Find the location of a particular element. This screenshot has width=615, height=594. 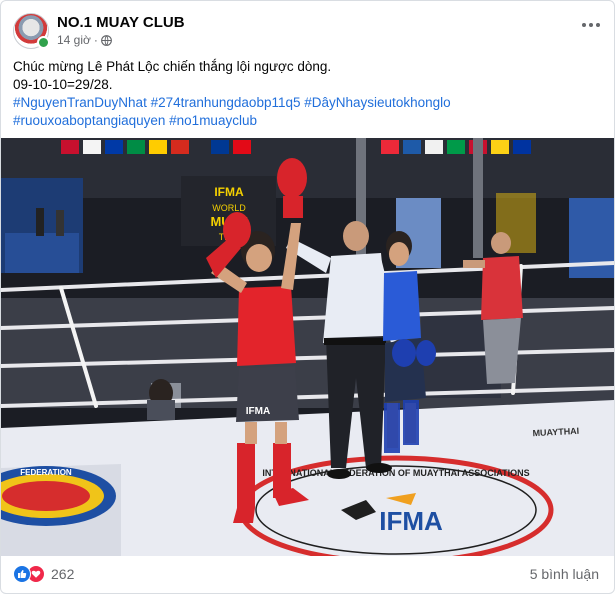

hashtag-link: #274tranhungdaobp11q5 is located at coordinates (226, 102).